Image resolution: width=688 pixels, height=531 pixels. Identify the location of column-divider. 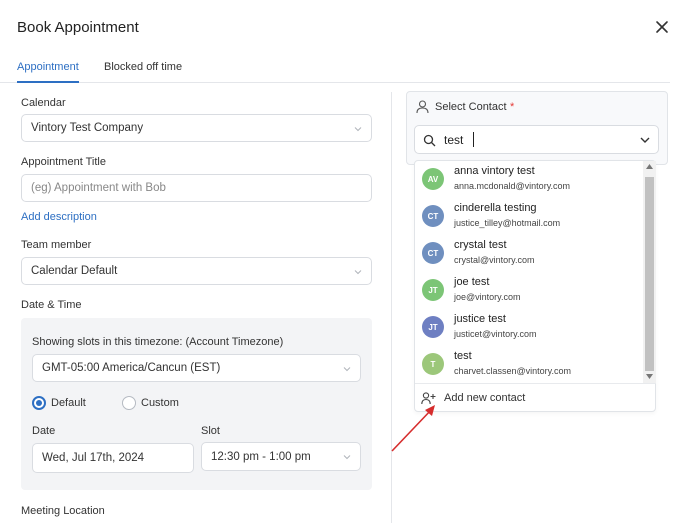
(391, 307).